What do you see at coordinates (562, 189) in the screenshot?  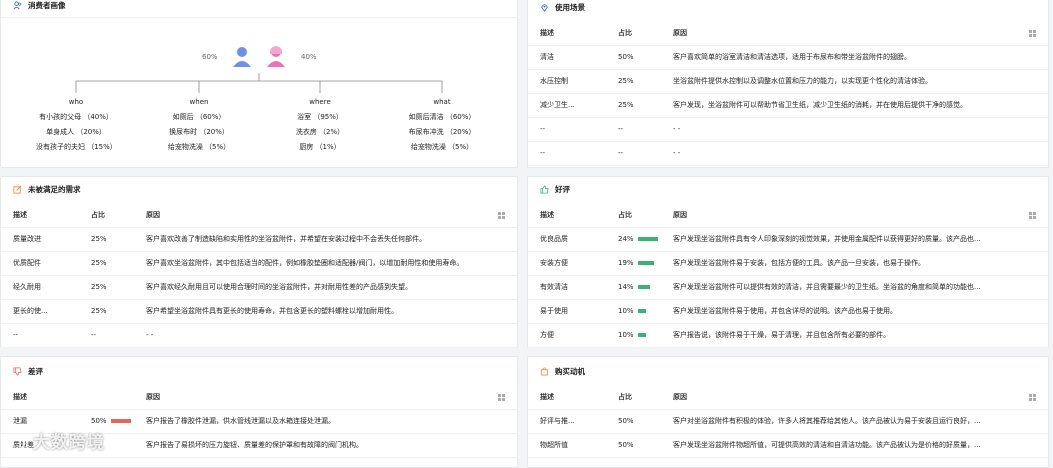 I see `card-title: 好评` at bounding box center [562, 189].